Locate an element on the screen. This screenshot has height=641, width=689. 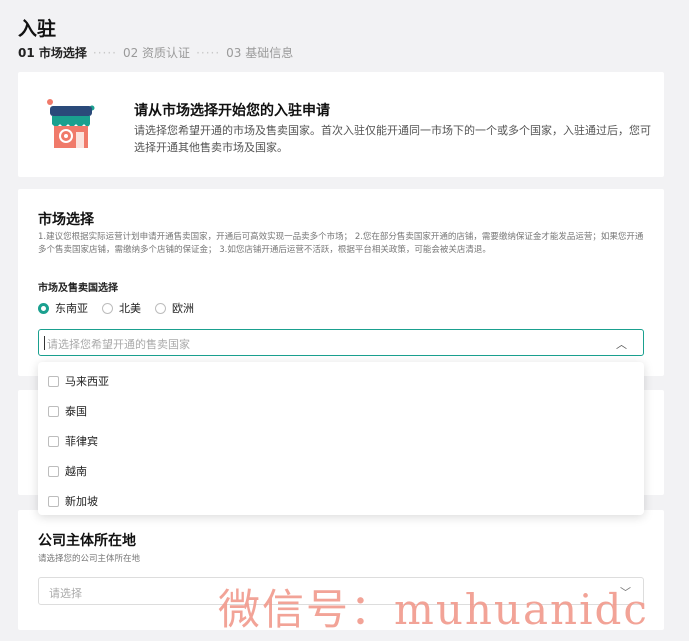
radio-label: 东南亚 is located at coordinates (71, 308).